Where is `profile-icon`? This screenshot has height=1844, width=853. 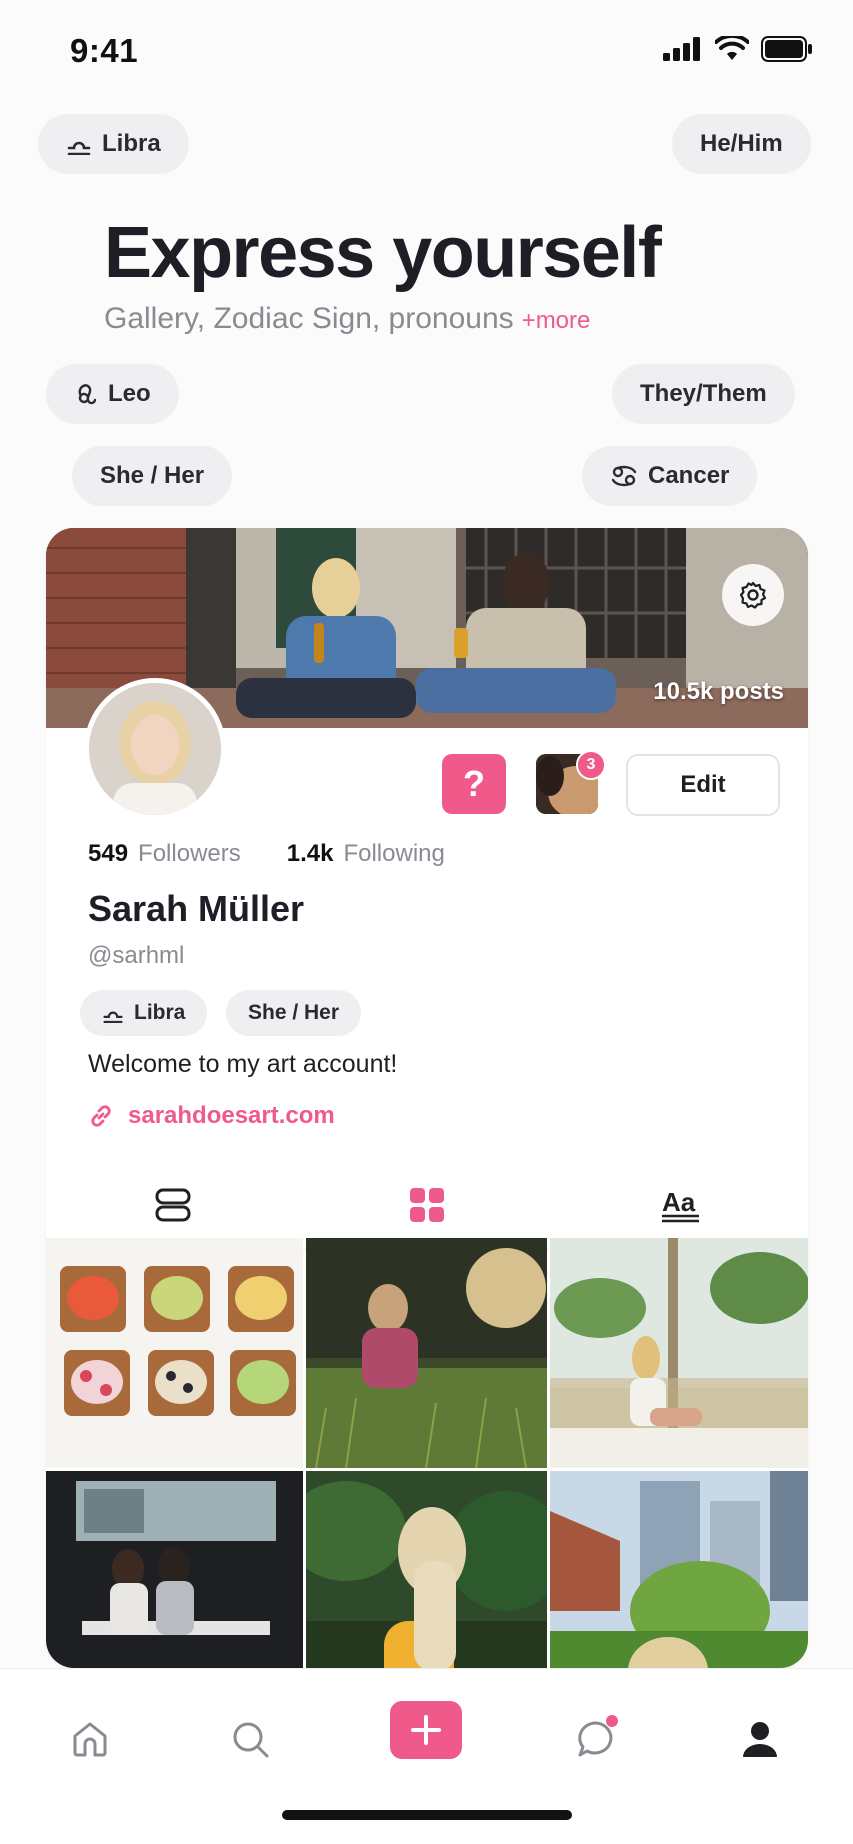
profile-icon is located at coordinates (760, 1739).